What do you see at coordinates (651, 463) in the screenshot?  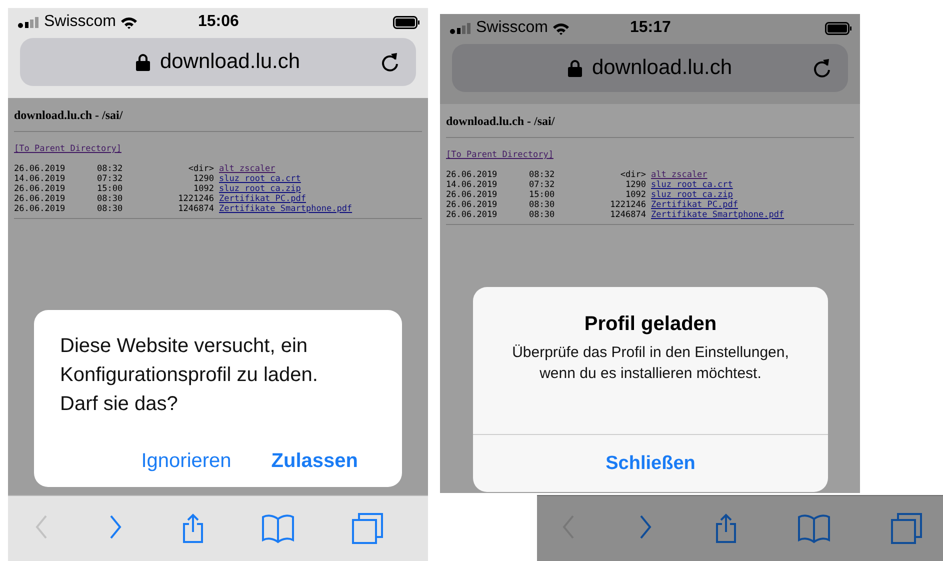 I see `dialog-button: Schließen` at bounding box center [651, 463].